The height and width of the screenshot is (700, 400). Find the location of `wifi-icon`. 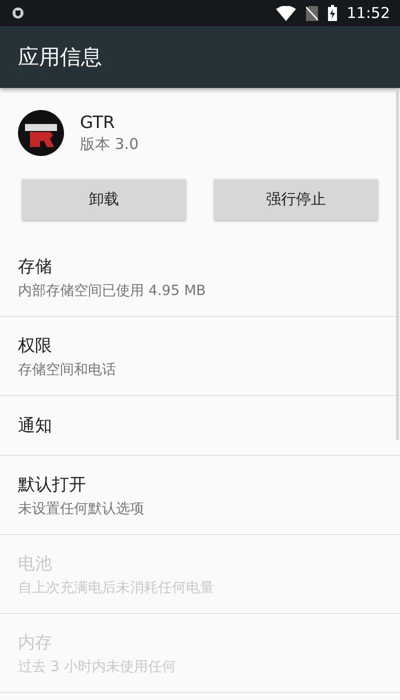

wifi-icon is located at coordinates (286, 13).